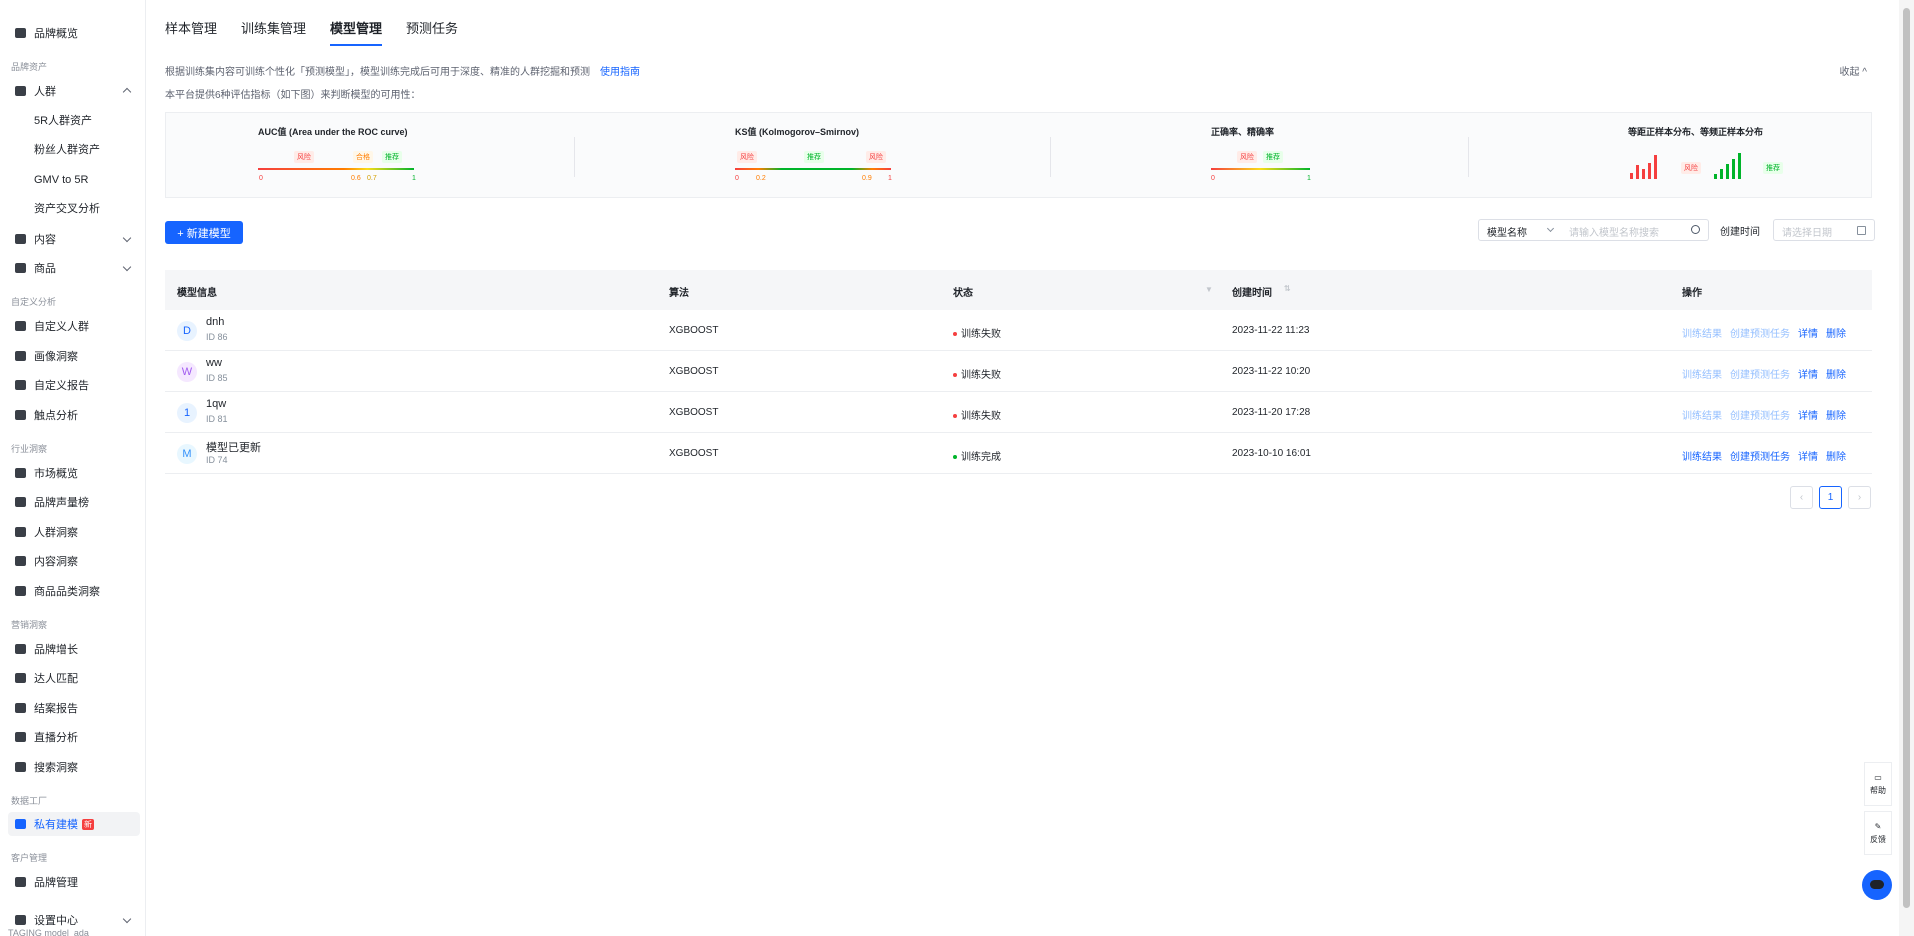 The height and width of the screenshot is (936, 1914). I want to click on filter-icon: ▼, so click(1209, 289).